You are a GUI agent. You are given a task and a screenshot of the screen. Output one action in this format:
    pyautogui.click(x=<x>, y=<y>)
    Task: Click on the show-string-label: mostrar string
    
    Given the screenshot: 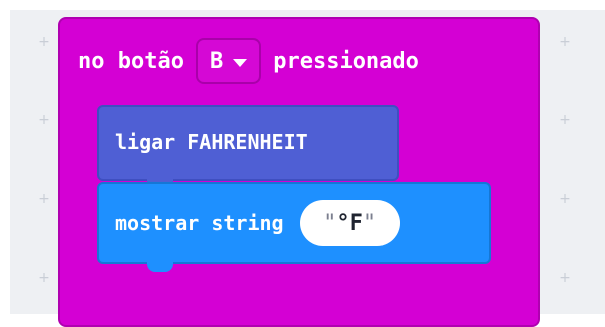 What is the action you would take?
    pyautogui.click(x=199, y=223)
    